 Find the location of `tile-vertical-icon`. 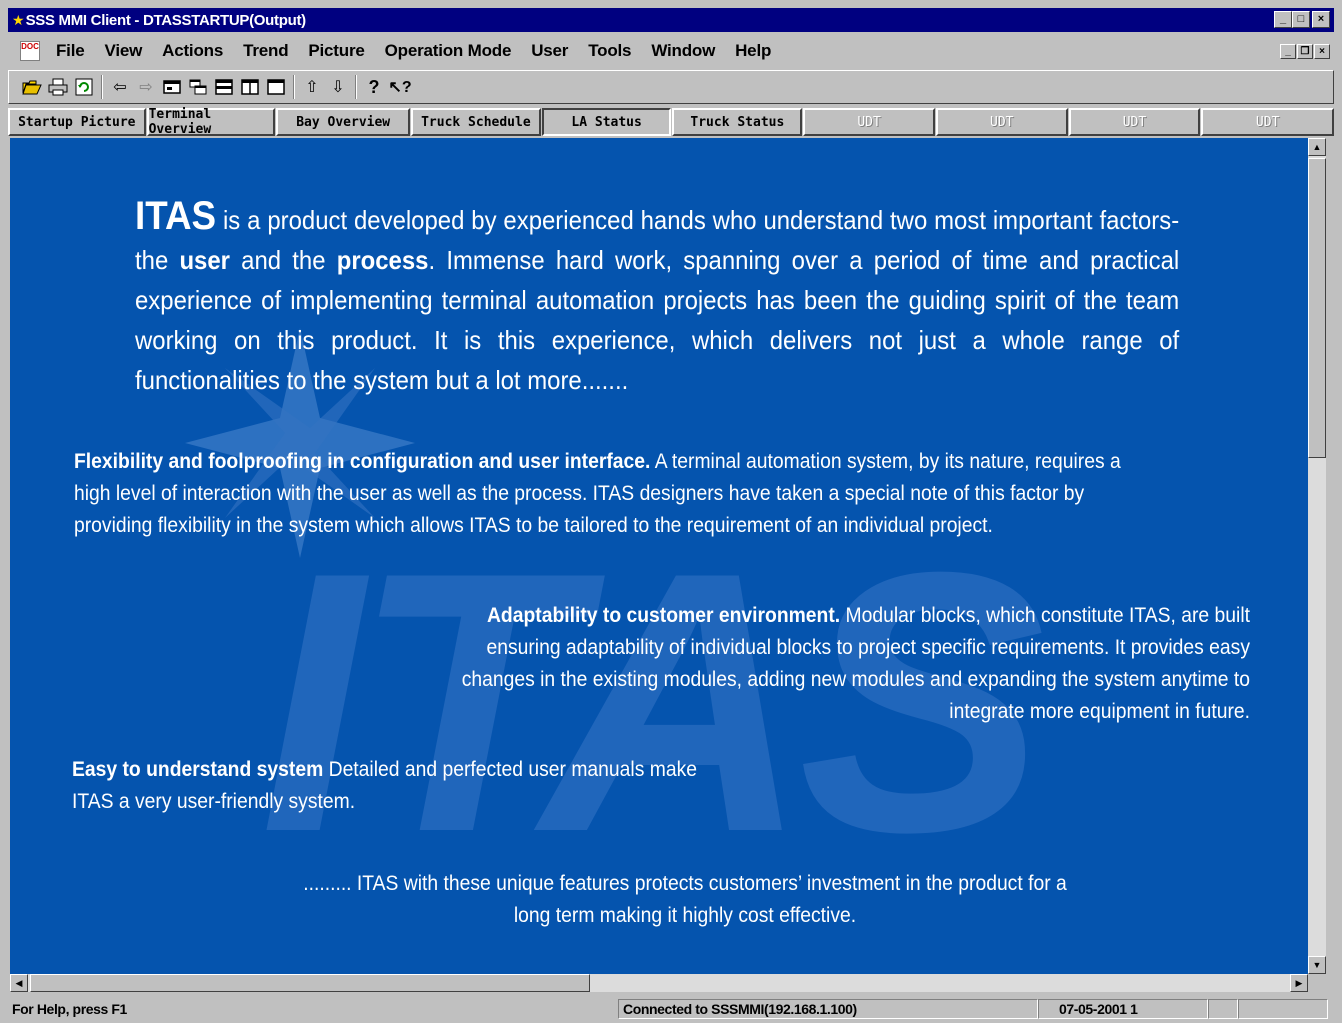

tile-vertical-icon is located at coordinates (250, 87).